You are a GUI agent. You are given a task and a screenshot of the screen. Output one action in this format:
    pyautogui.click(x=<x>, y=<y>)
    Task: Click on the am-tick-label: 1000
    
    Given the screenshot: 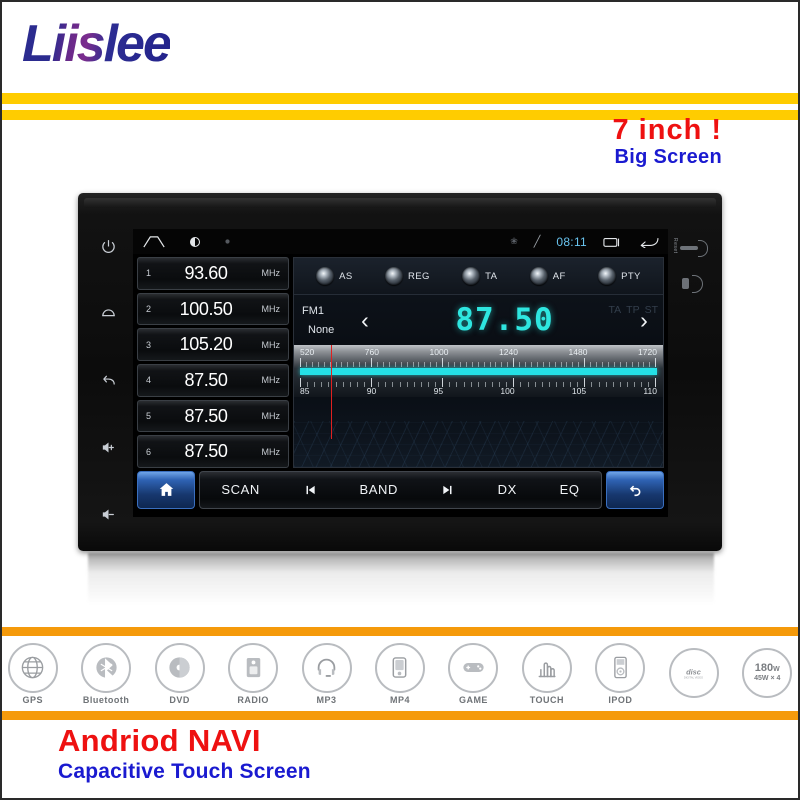 What is the action you would take?
    pyautogui.click(x=439, y=352)
    